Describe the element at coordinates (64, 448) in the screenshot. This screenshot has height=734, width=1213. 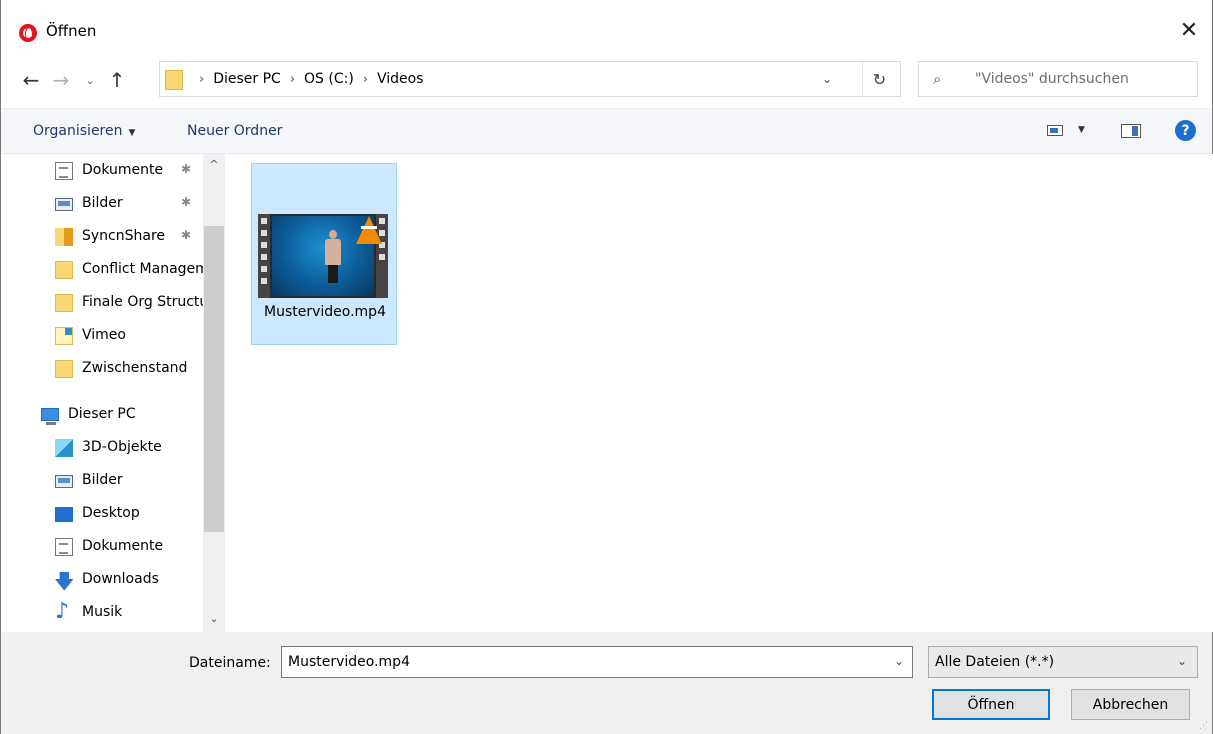
I see `3d-objects-icon` at that location.